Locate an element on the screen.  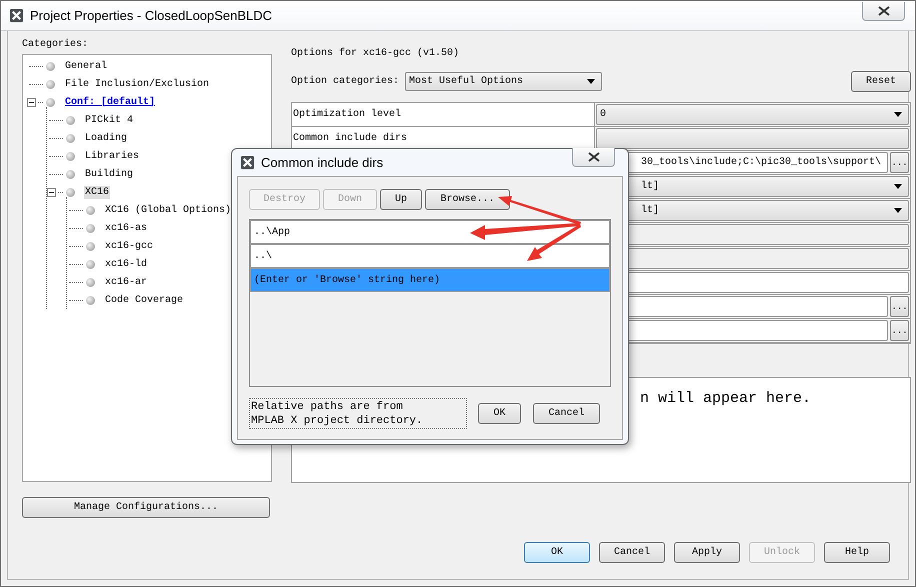
tree-item: xc16-gcc is located at coordinates (129, 246).